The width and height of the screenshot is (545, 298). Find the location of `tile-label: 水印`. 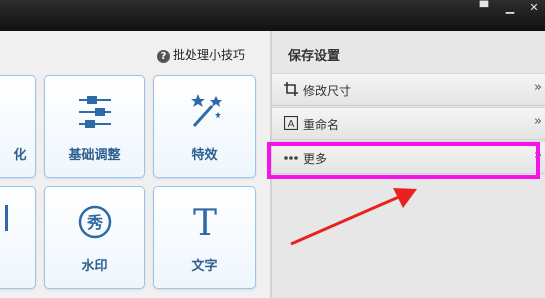

tile-label: 水印 is located at coordinates (94, 266).